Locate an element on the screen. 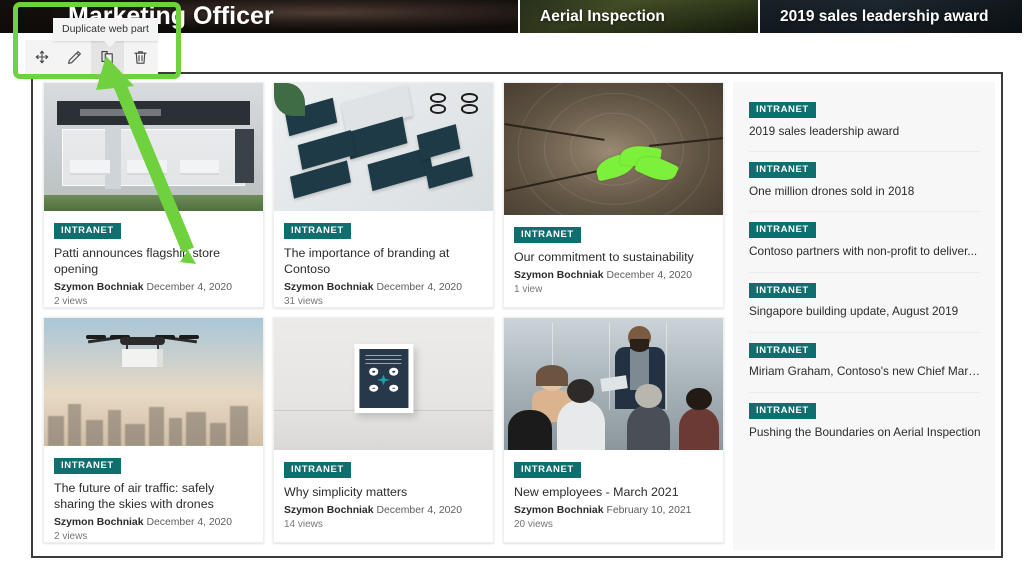  pencil-icon is located at coordinates (74, 57).